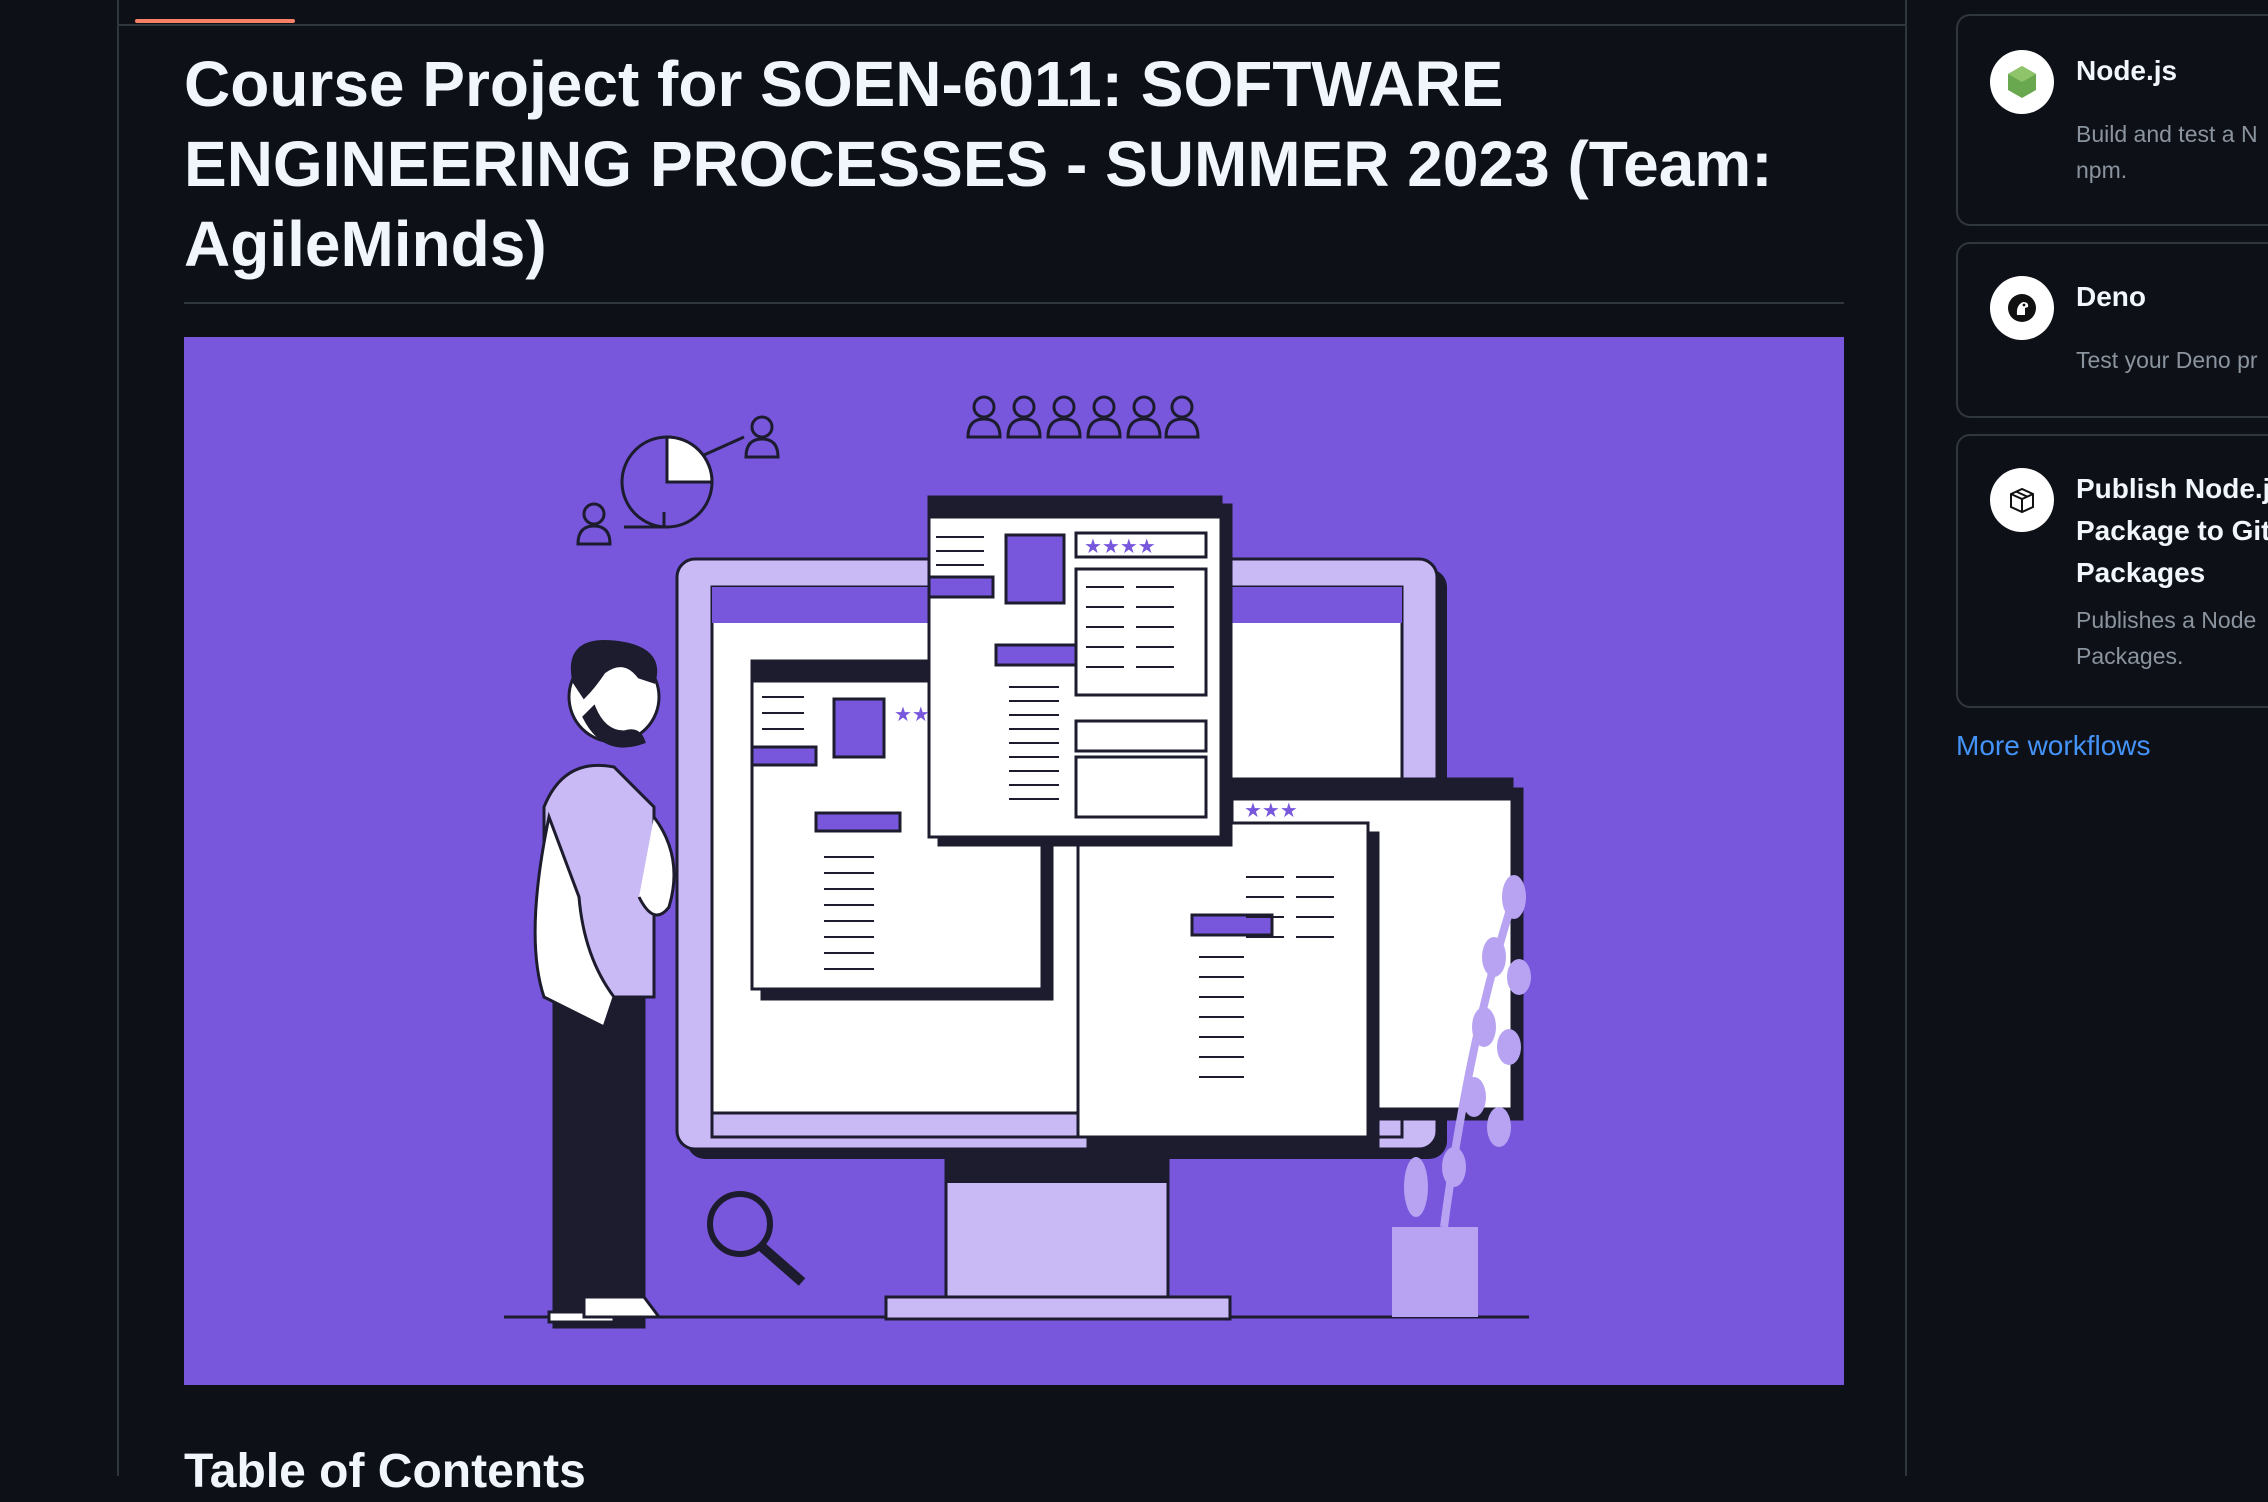  What do you see at coordinates (2102, 170) in the screenshot?
I see `workflow-description-line: npm.` at bounding box center [2102, 170].